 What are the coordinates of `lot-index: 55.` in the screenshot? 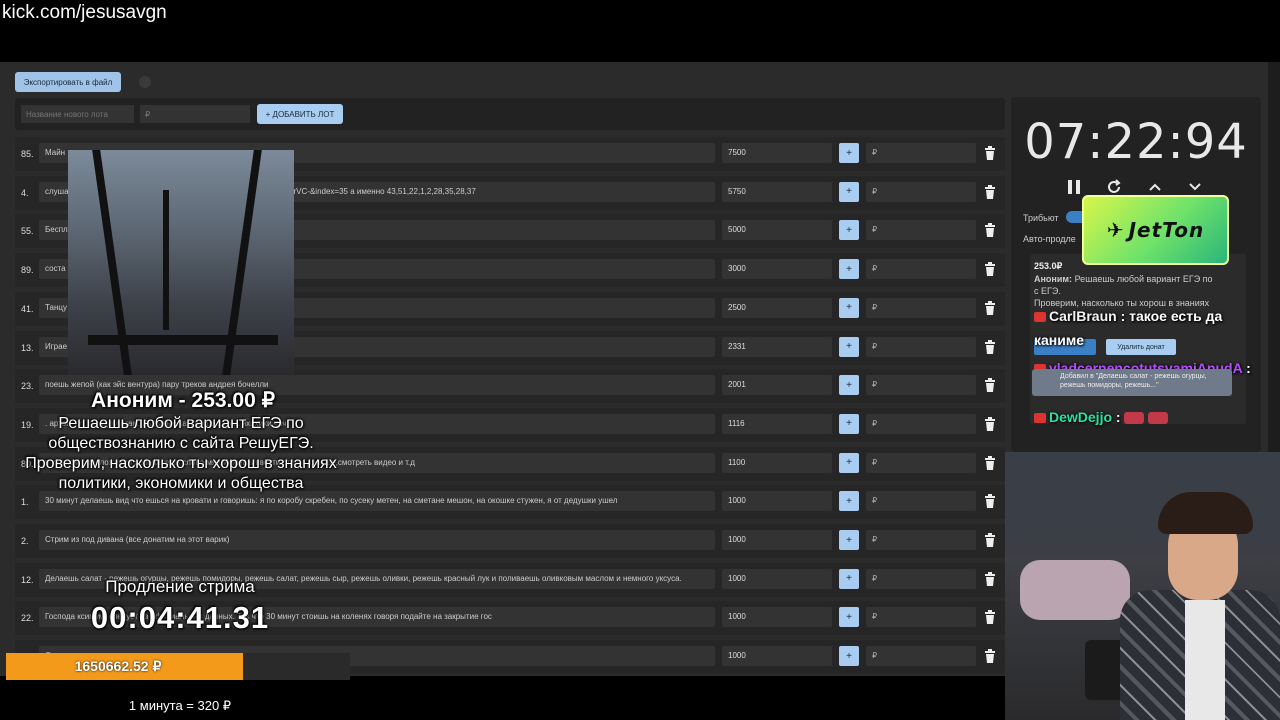 It's located at (27, 231).